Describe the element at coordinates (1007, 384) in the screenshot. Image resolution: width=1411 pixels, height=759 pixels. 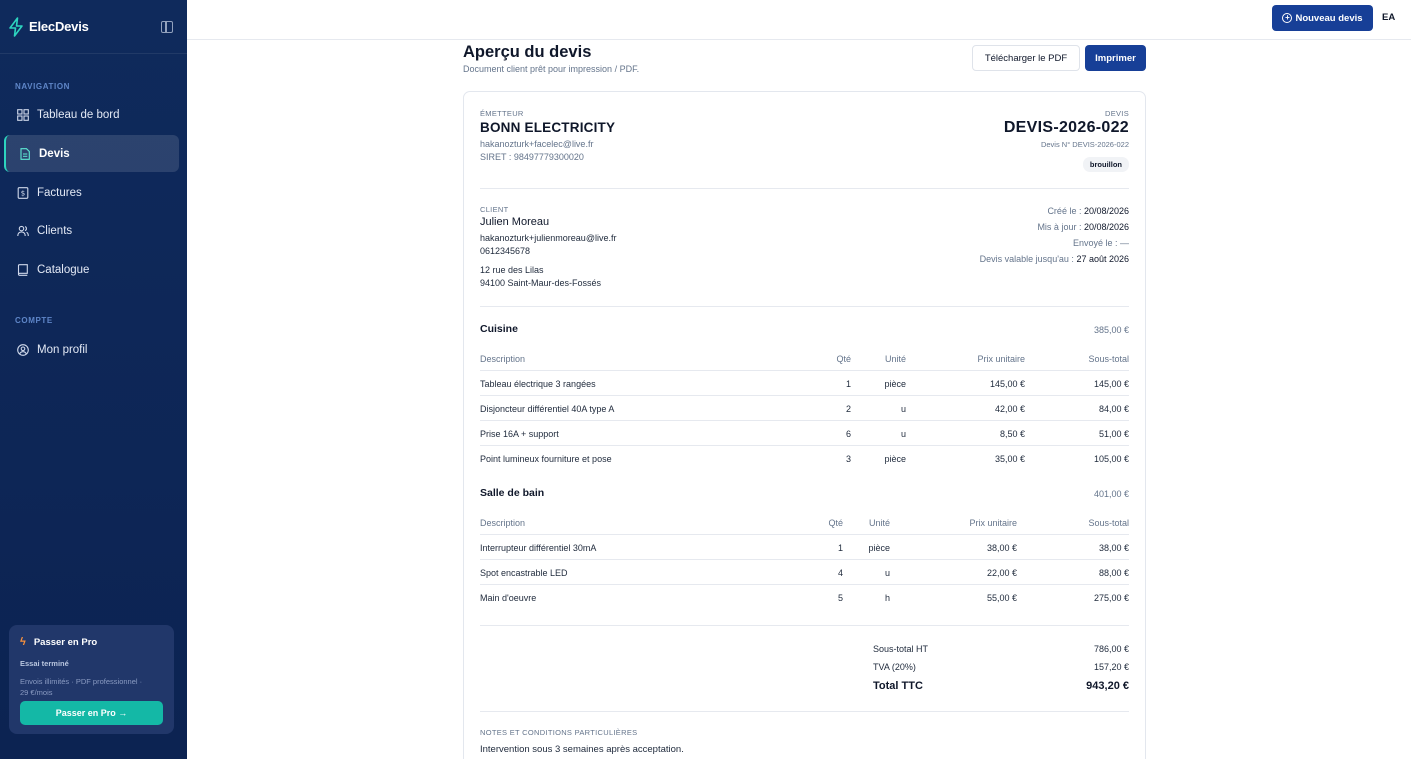
I see `cell-unit-price: 145,00 €` at that location.